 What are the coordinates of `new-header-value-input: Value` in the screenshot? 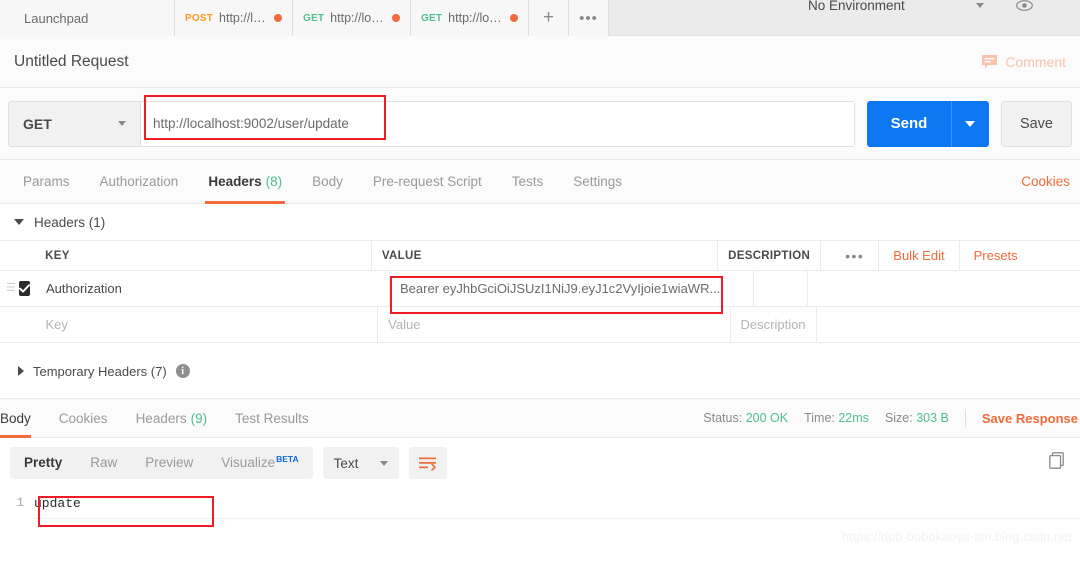 It's located at (404, 324).